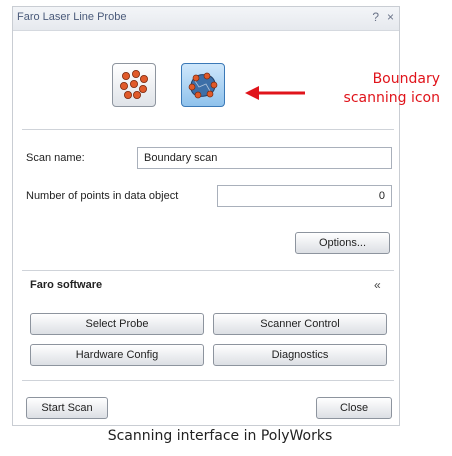  I want to click on boundary-scanning-icon, so click(203, 85).